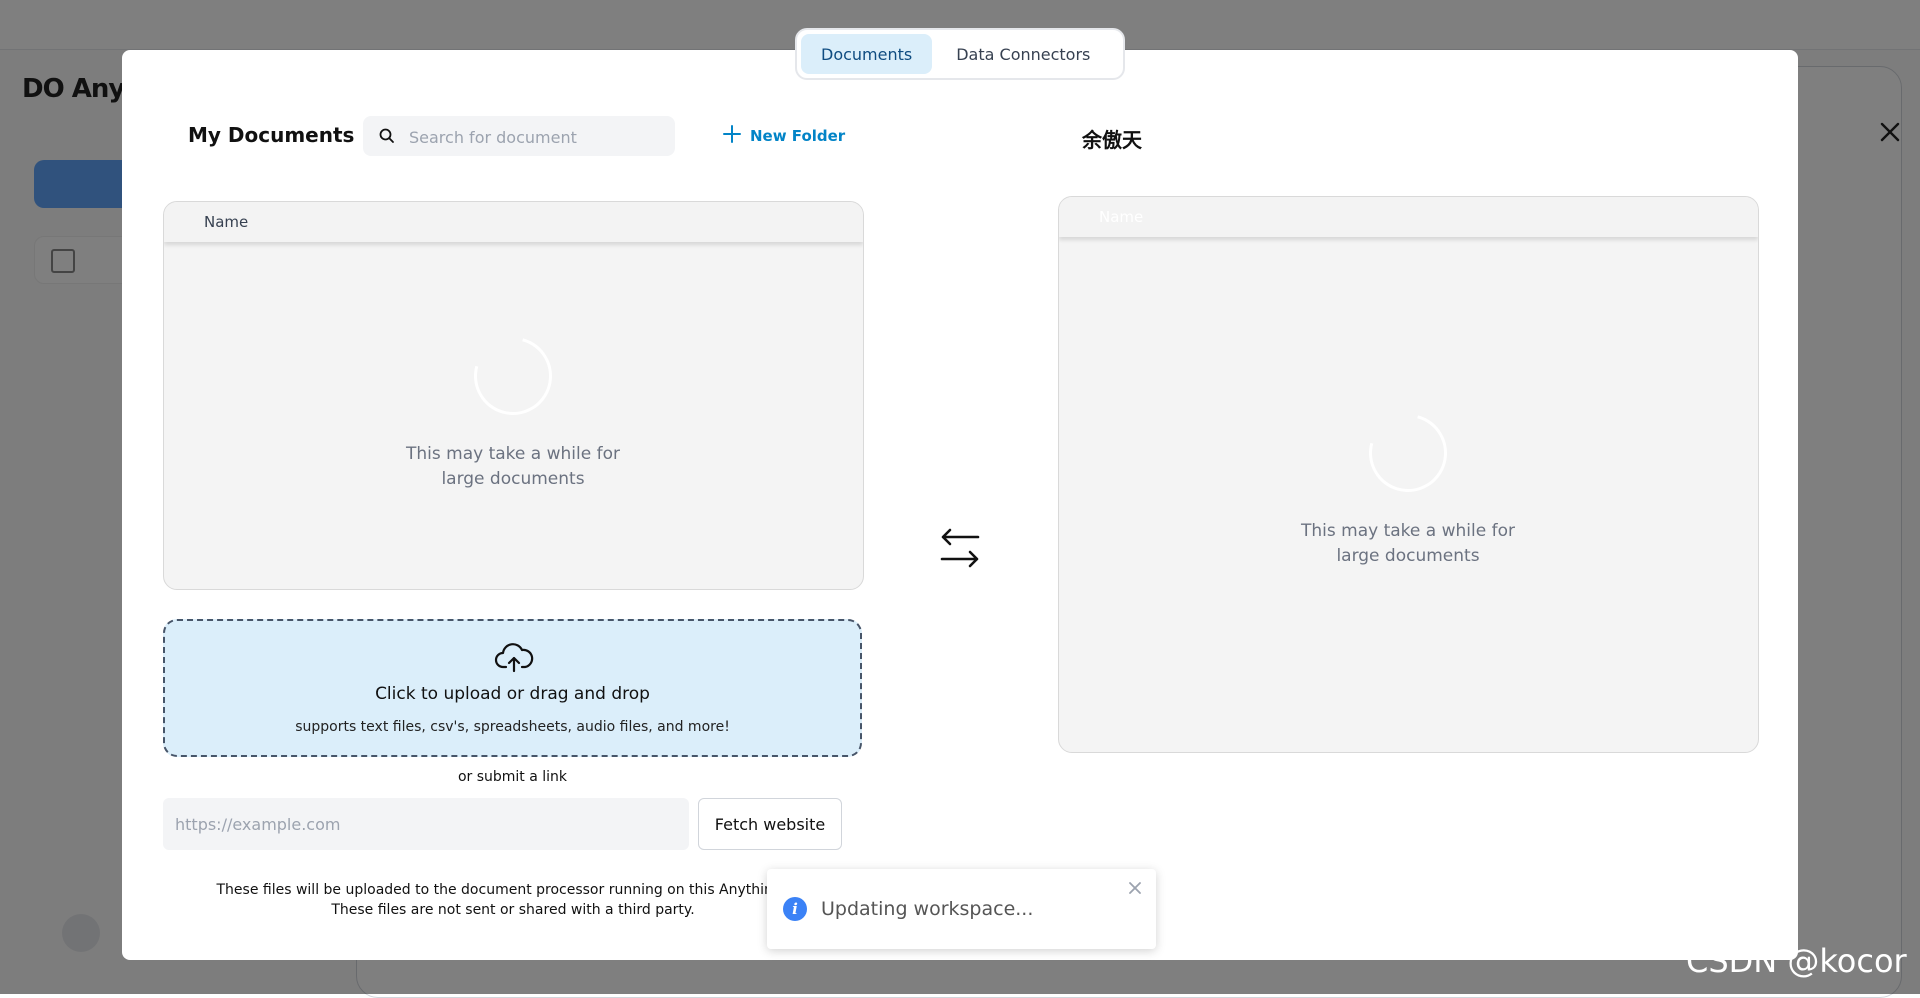 The height and width of the screenshot is (998, 1920). What do you see at coordinates (960, 548) in the screenshot?
I see `swap-arrows-icon` at bounding box center [960, 548].